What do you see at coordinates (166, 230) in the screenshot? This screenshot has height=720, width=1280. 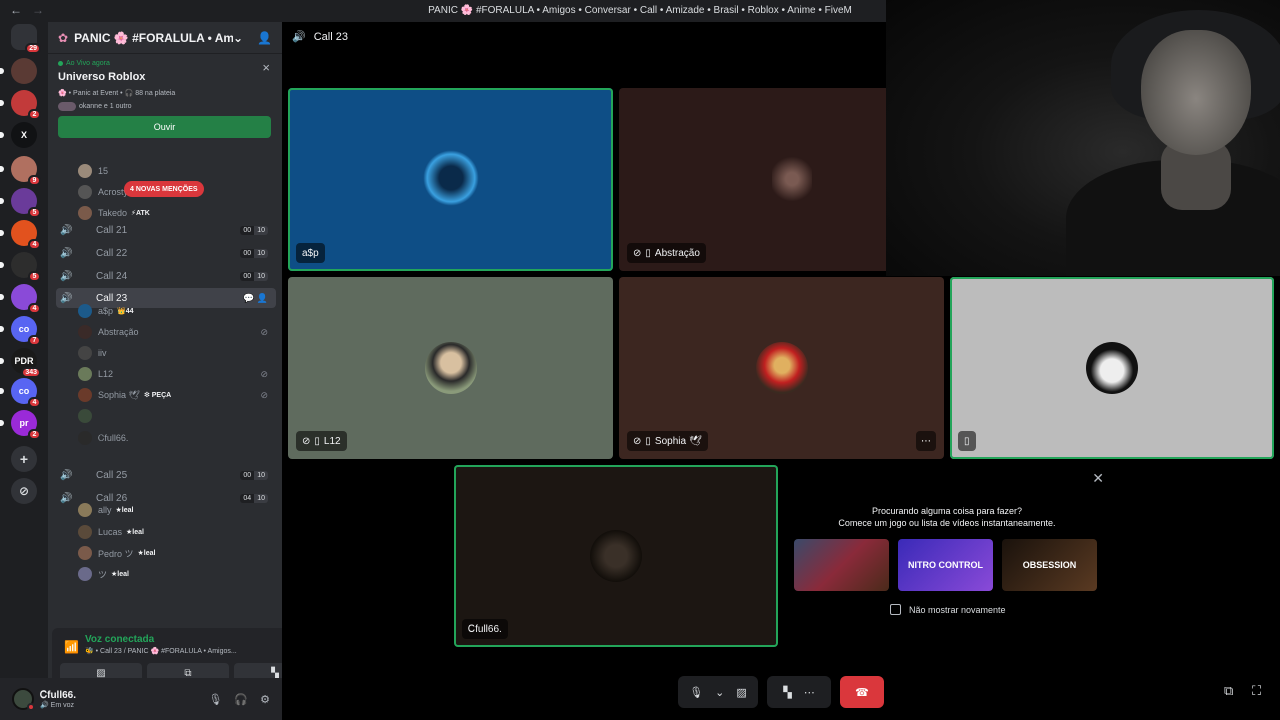 I see `voice-channel: 🔊 Call 21 00 10` at bounding box center [166, 230].